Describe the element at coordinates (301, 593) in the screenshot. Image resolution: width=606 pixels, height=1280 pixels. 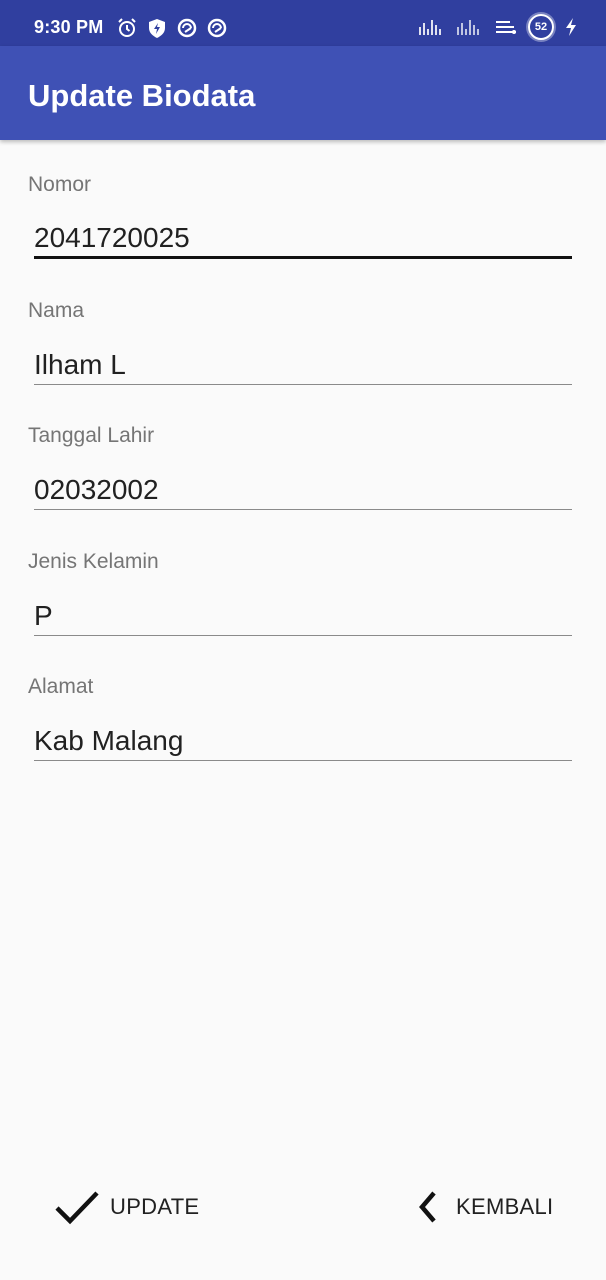
I see `jenis-kelamin-field-group: Jenis Kelamin` at that location.